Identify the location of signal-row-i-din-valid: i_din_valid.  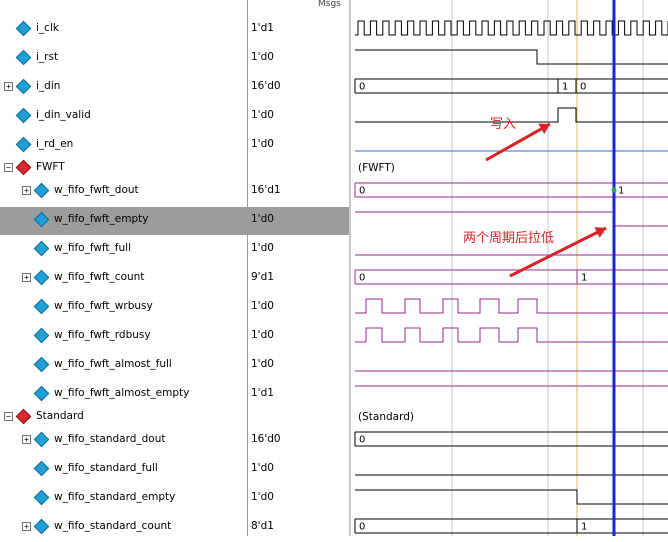
(123, 117).